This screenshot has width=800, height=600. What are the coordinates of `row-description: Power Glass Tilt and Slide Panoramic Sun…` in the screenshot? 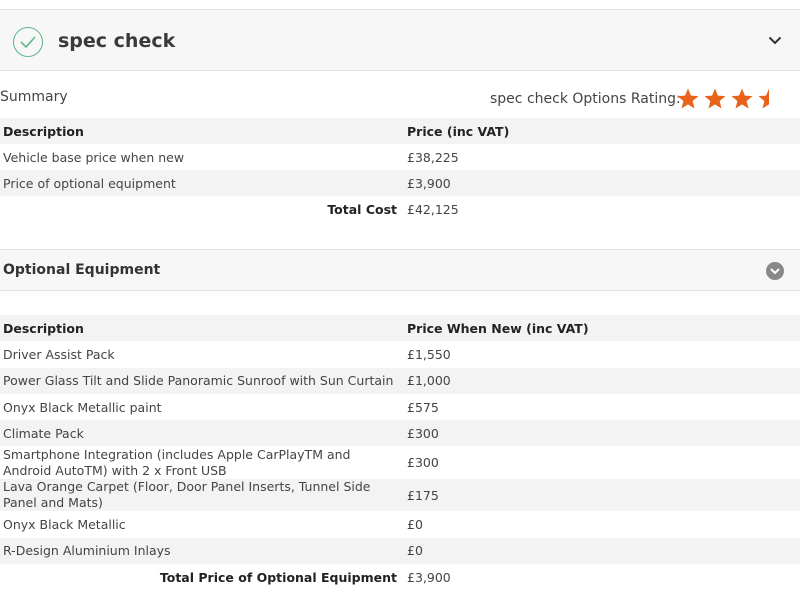 It's located at (200, 380).